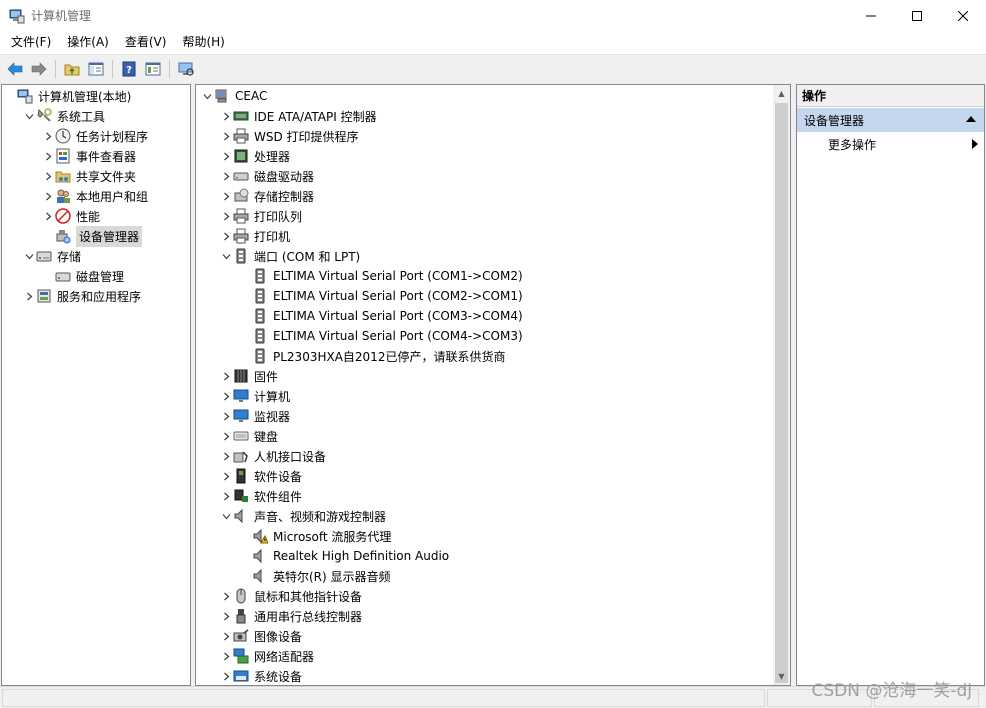  What do you see at coordinates (71, 69) in the screenshot?
I see `up-level-button` at bounding box center [71, 69].